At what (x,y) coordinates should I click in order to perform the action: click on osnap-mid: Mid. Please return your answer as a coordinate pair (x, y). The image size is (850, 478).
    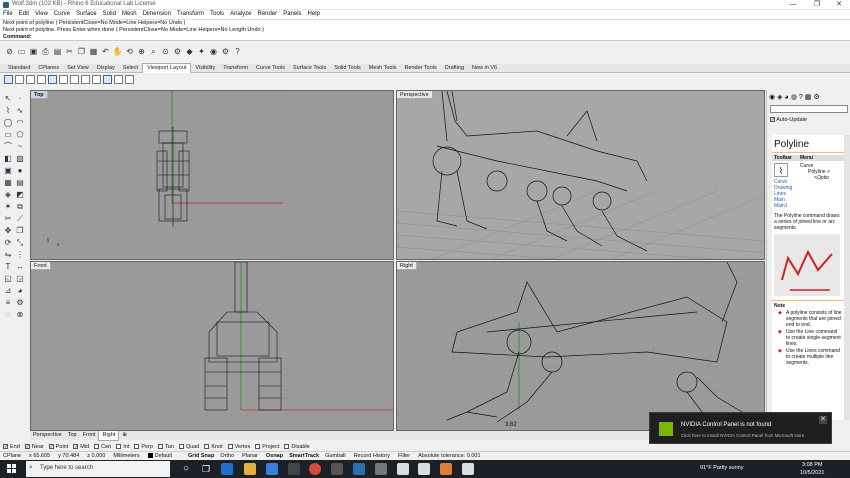
    Looking at the image, I should click on (81, 447).